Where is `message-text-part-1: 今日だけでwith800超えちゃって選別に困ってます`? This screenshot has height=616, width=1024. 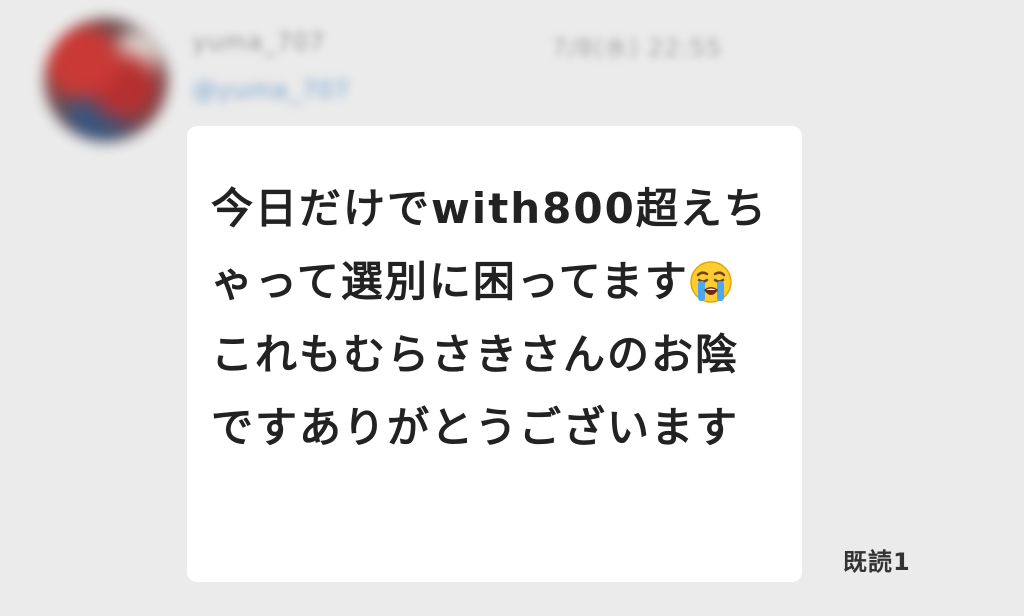
message-text-part-1: 今日だけでwith800超えちゃって選別に困ってます is located at coordinates (489, 245).